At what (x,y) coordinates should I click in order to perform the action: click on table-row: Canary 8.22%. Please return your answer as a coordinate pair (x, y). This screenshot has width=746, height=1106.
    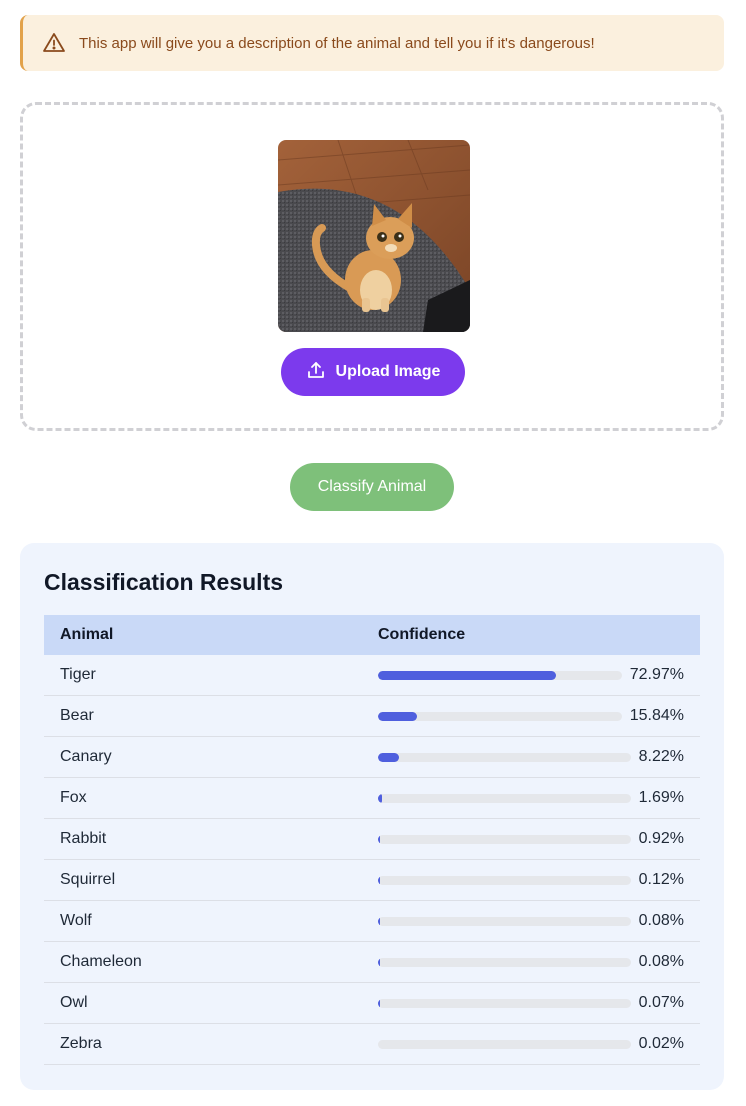
    Looking at the image, I should click on (372, 757).